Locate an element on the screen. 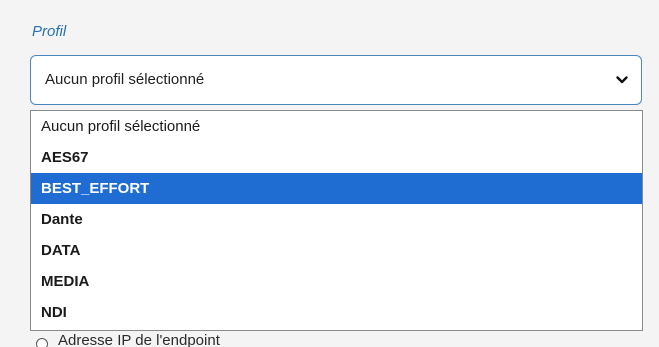 This screenshot has height=347, width=659. option-aucun-profil: Aucun profil sélectionné is located at coordinates (336, 126).